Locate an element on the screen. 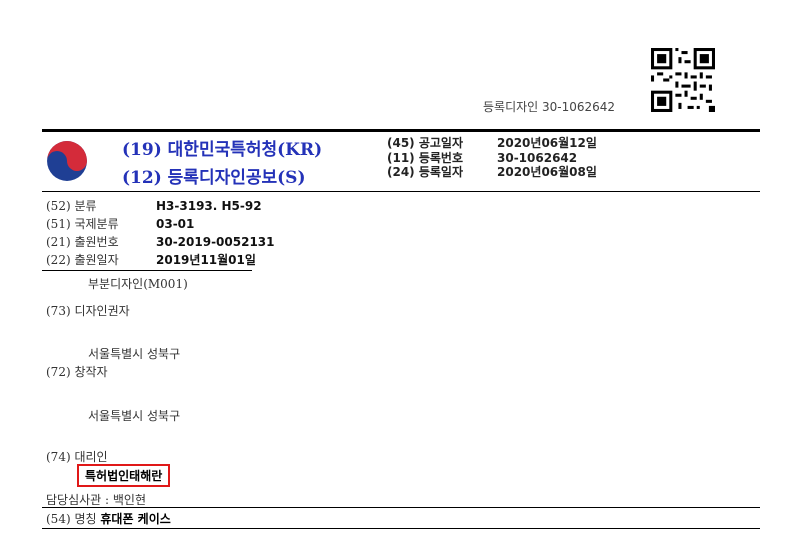 The height and width of the screenshot is (540, 803). office-line-2: (12) 등록디자인공보(S) is located at coordinates (214, 178).